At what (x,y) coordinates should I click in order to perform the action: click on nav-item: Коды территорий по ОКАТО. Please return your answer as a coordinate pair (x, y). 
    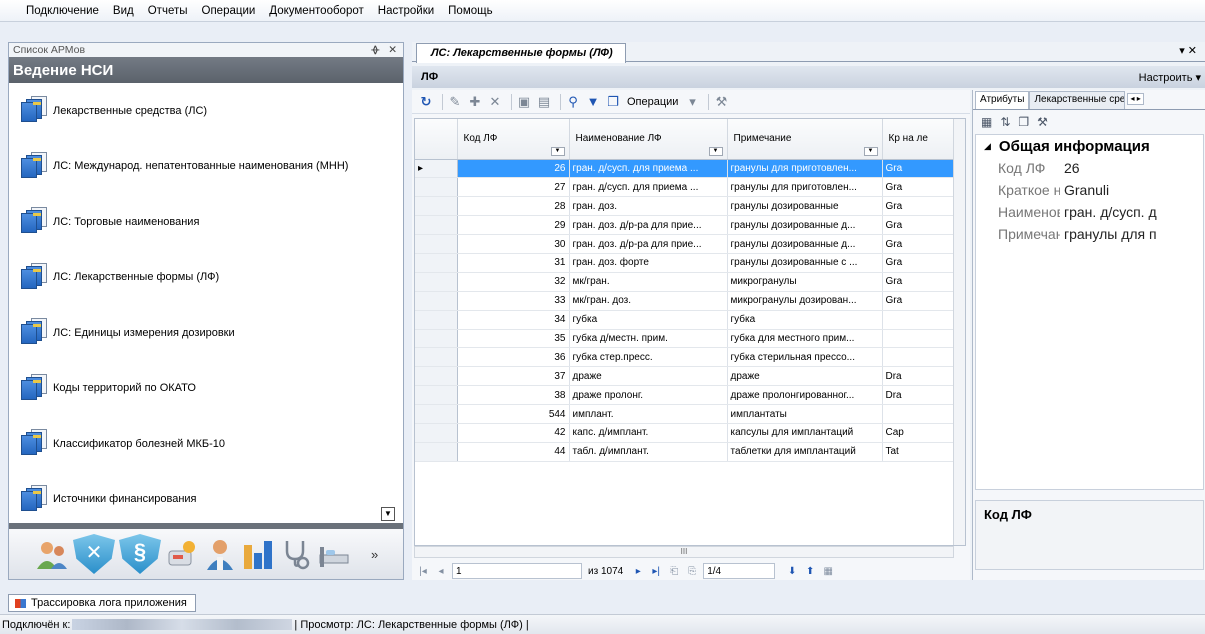
    Looking at the image, I should click on (206, 389).